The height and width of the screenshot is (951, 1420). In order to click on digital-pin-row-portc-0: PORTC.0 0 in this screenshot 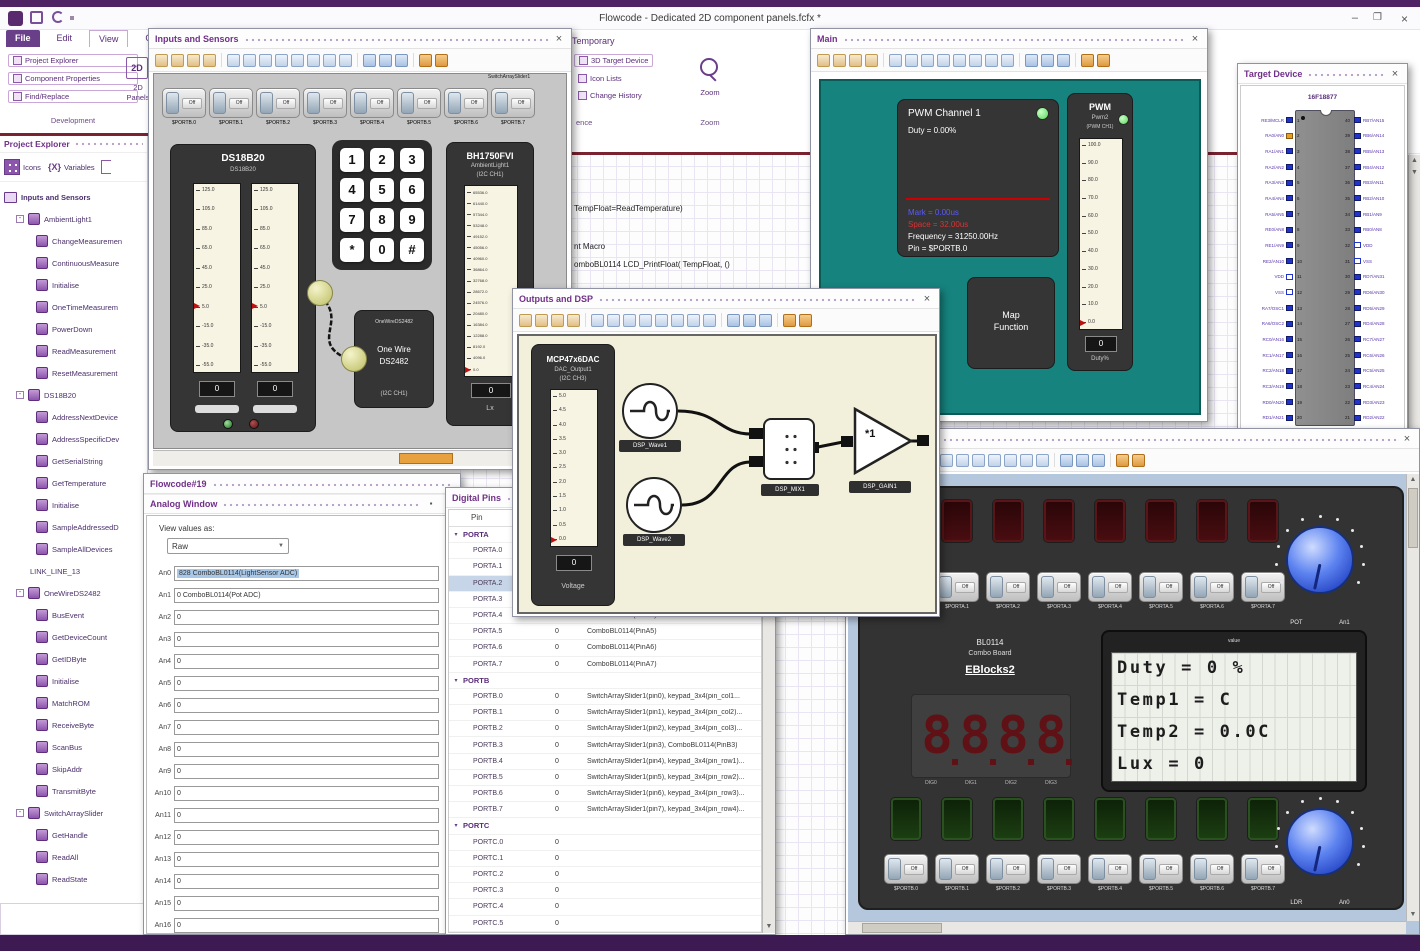, I will do `click(605, 843)`.